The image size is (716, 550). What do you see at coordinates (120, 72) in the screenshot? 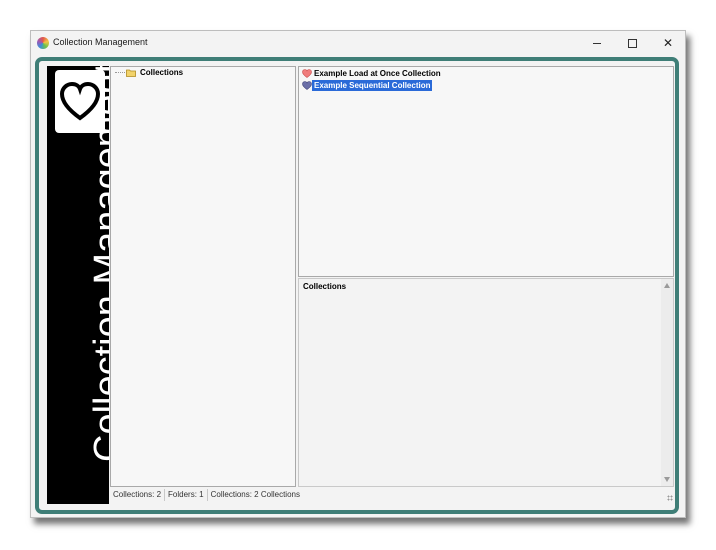
I see `tree-connector` at bounding box center [120, 72].